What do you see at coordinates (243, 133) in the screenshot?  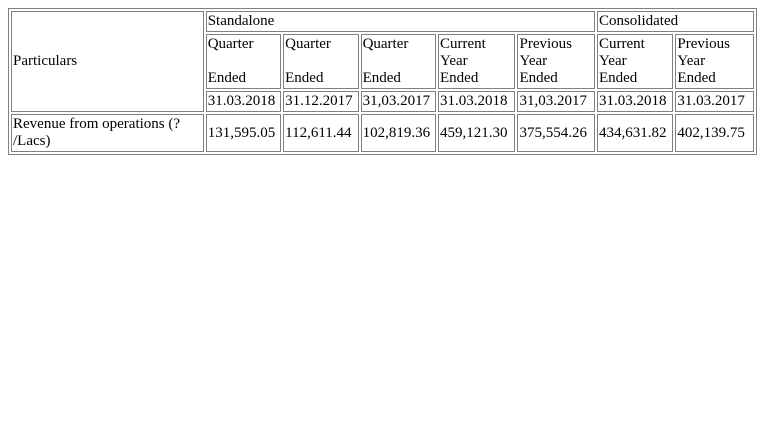 I see `revenue-value-1: 131,595.05` at bounding box center [243, 133].